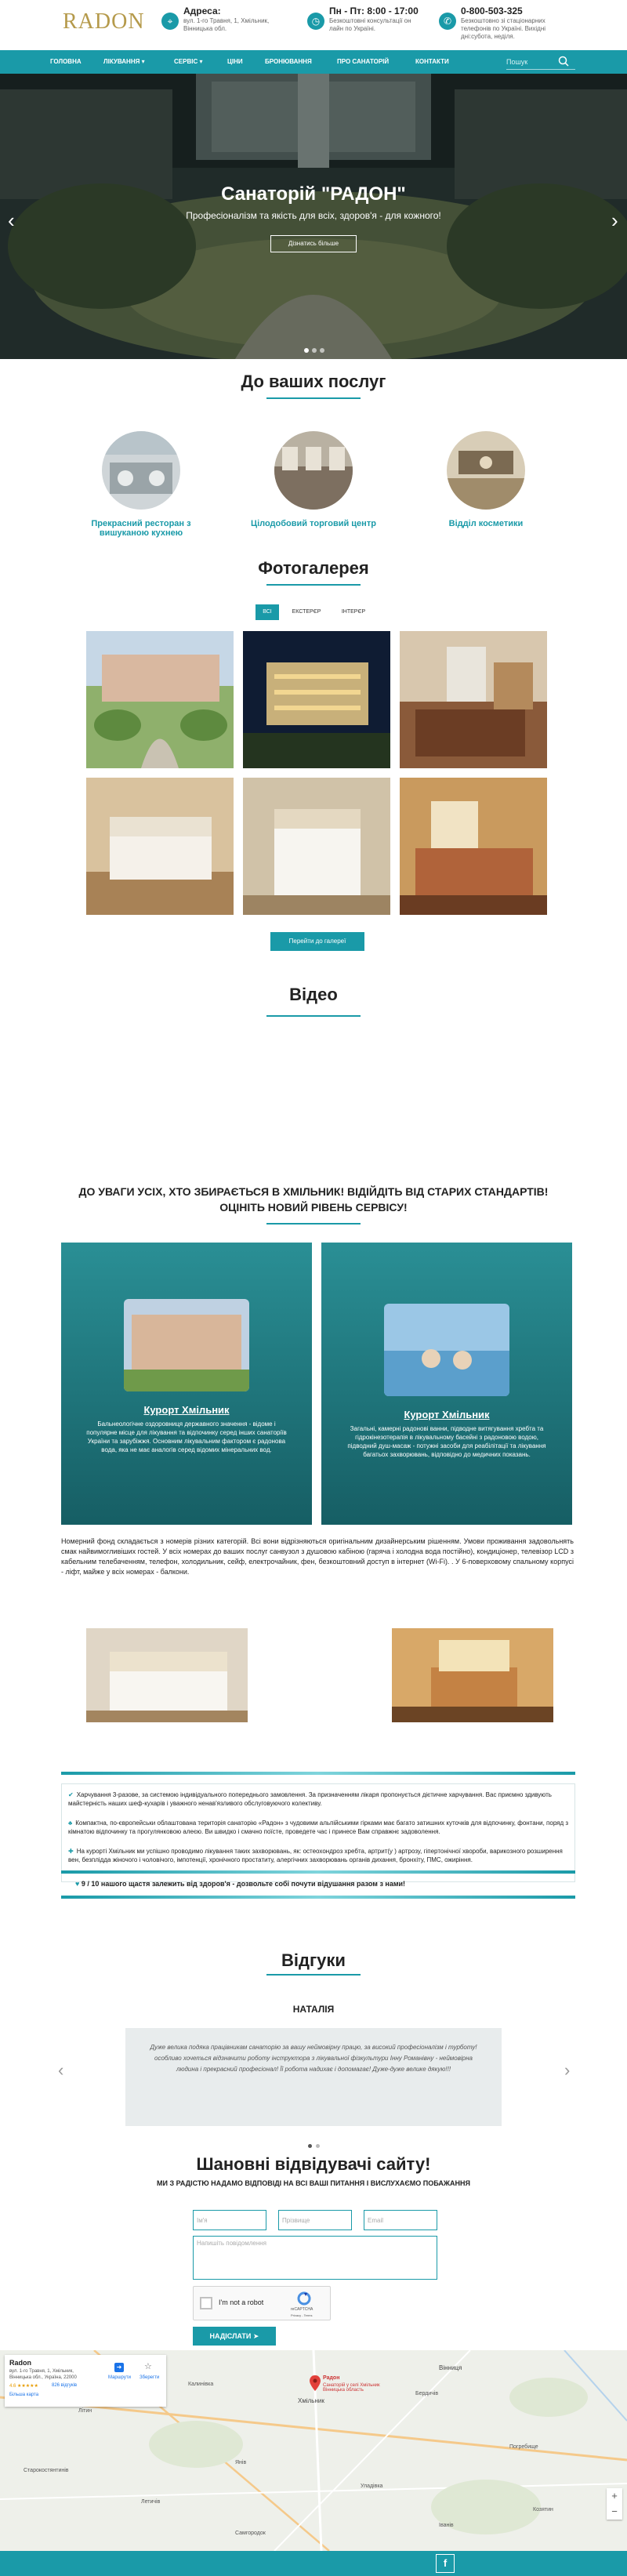  Describe the element at coordinates (149, 2377) in the screenshot. I see `save-label: Зберегти` at that location.